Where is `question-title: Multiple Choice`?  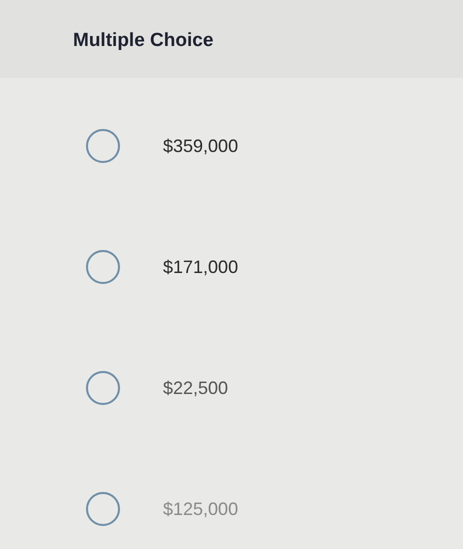
question-title: Multiple Choice is located at coordinates (143, 41).